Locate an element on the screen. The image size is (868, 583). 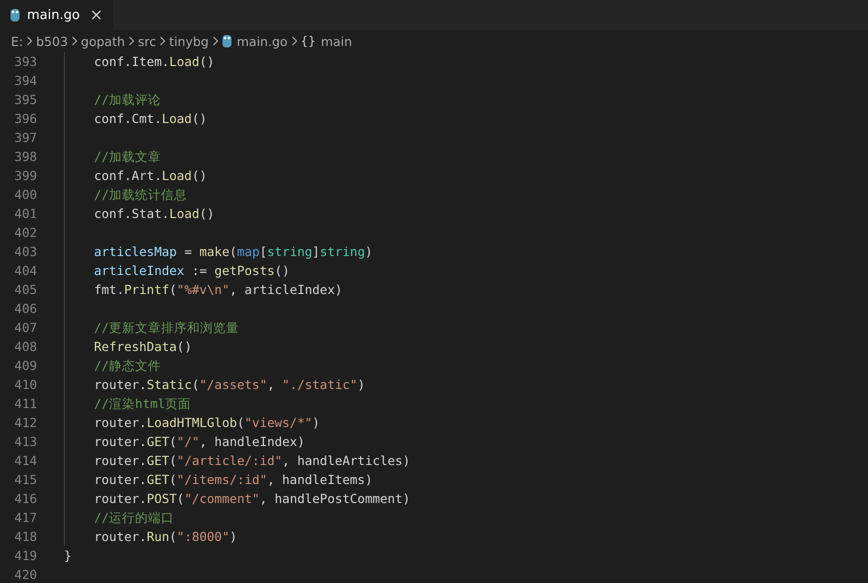
code-line: conf.Stat.Load() is located at coordinates (154, 214).